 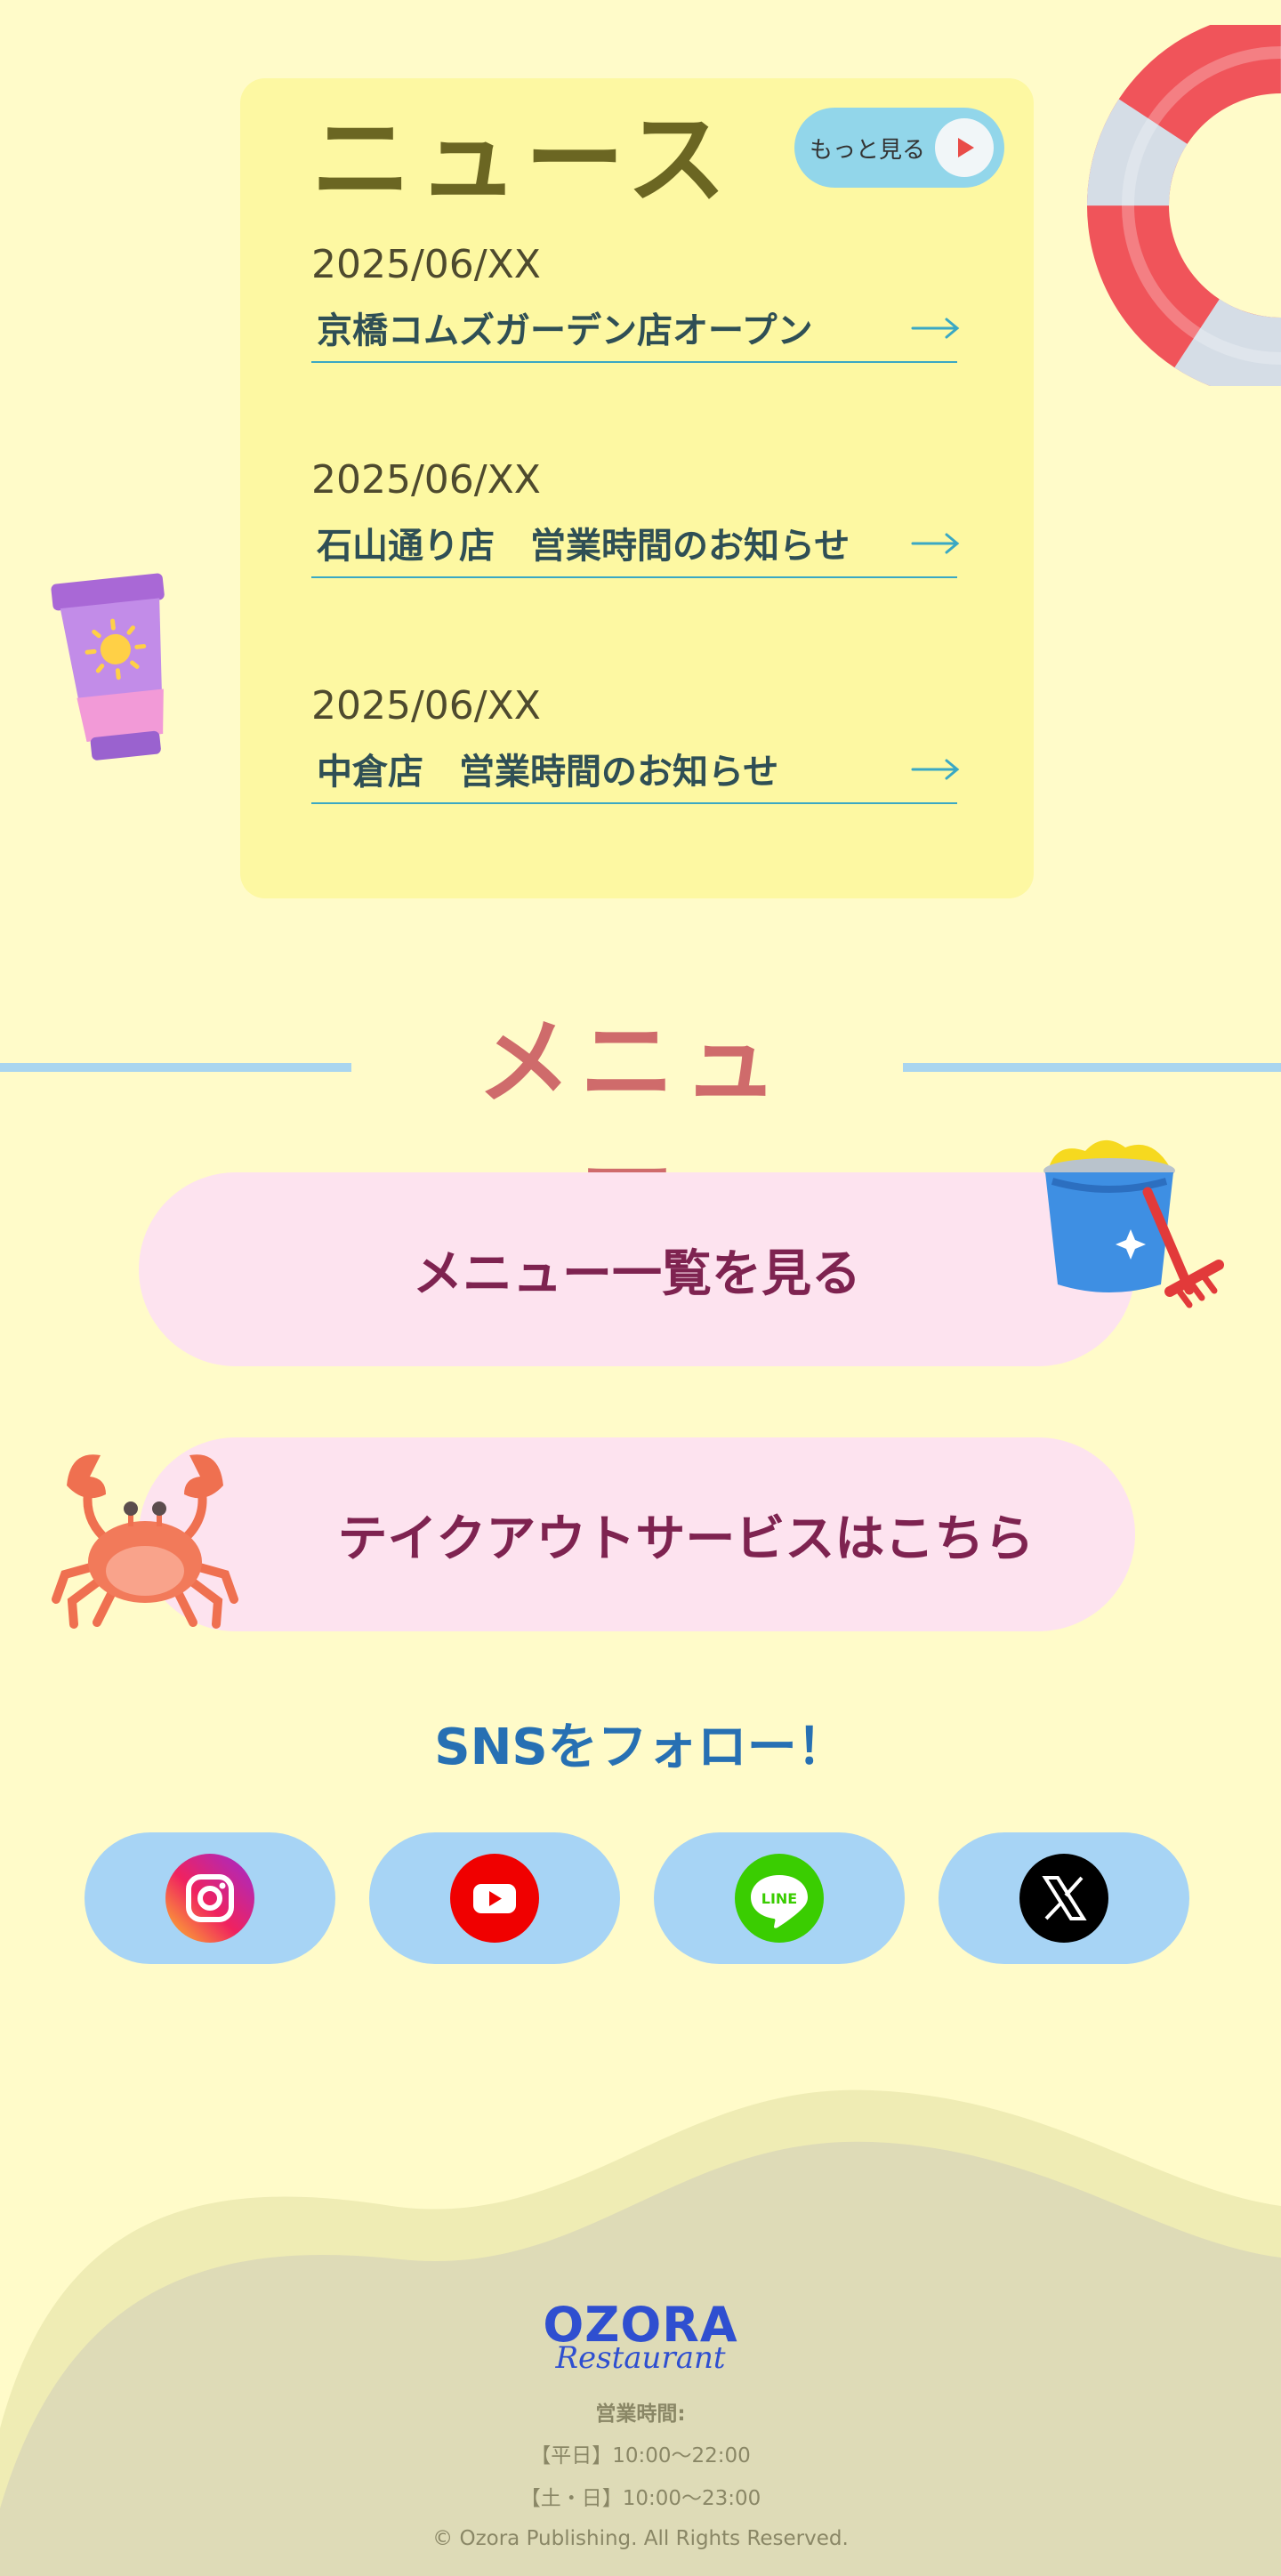 What do you see at coordinates (1133, 1223) in the screenshot?
I see `sand-bucket-icon` at bounding box center [1133, 1223].